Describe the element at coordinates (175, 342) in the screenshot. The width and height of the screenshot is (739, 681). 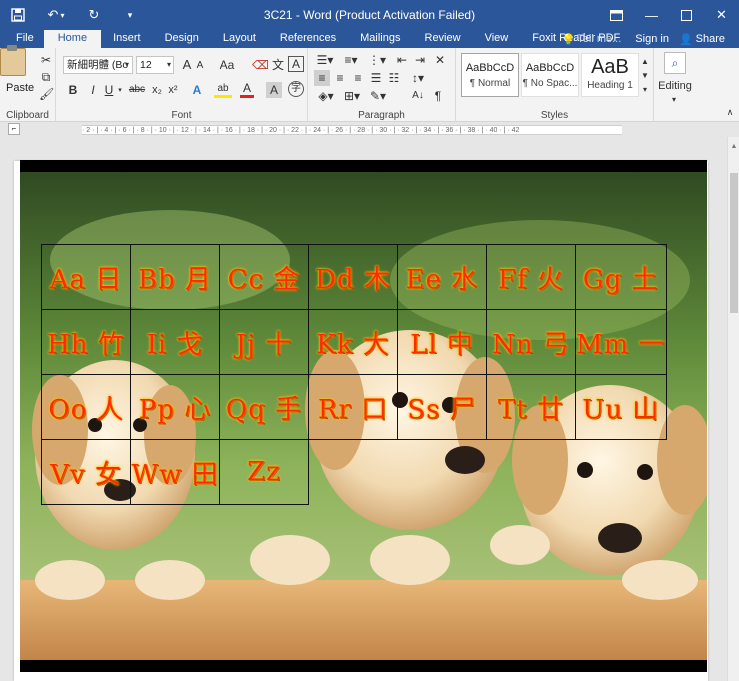
I see `table-cell: Ii 戈` at that location.